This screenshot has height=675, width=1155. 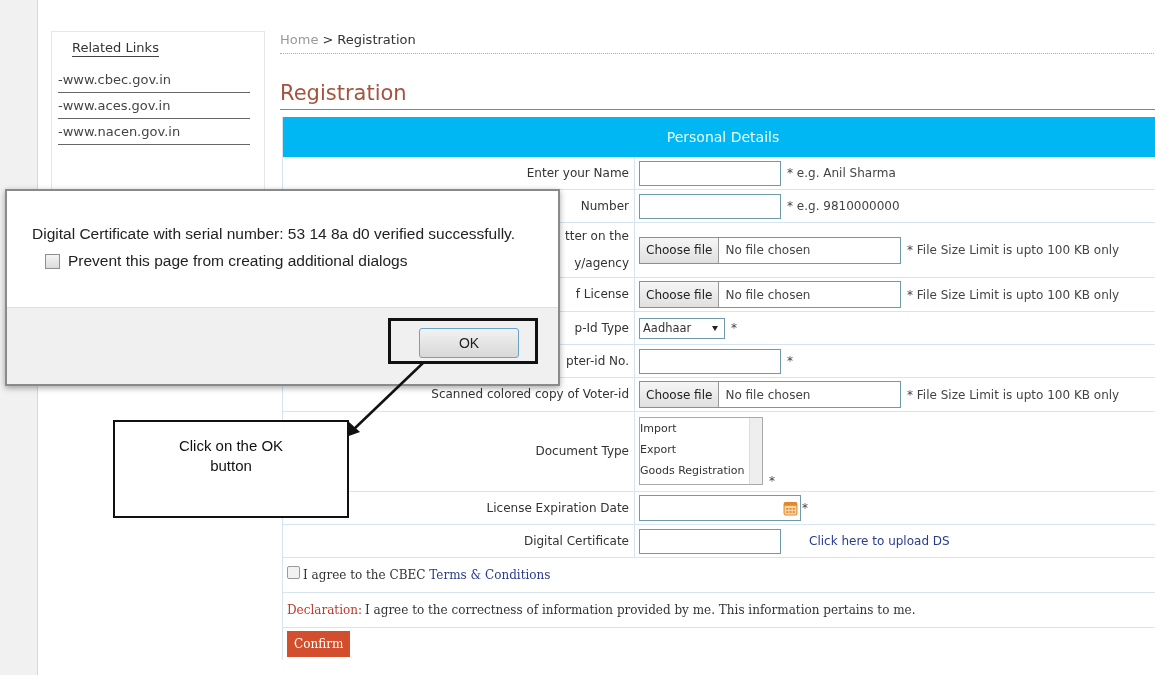 I want to click on field-label: pter-id No., so click(x=597, y=361).